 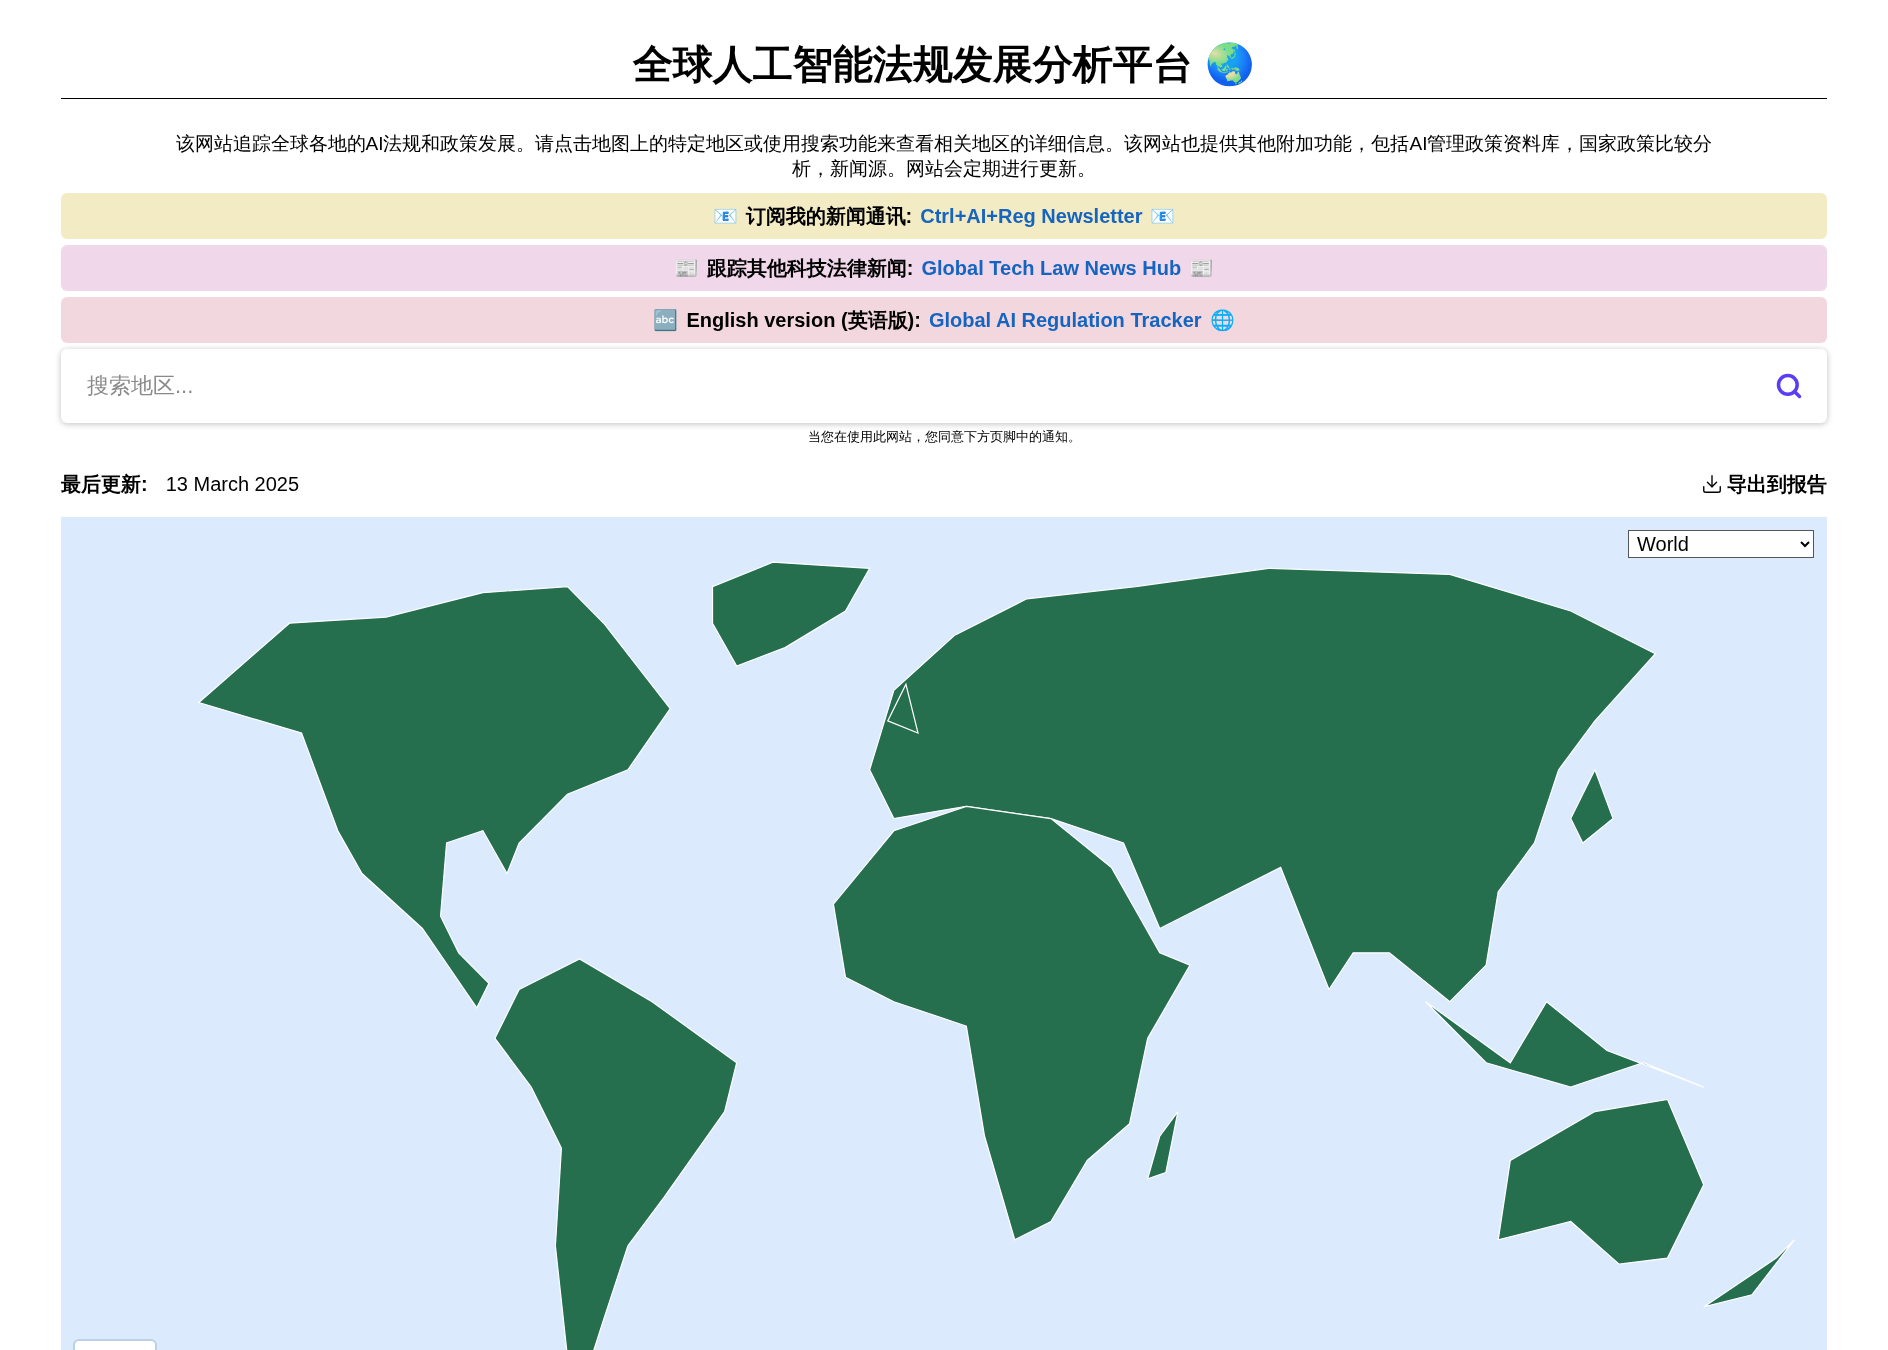 I want to click on banner-label: 订阅我的新闻通讯:, so click(x=829, y=216).